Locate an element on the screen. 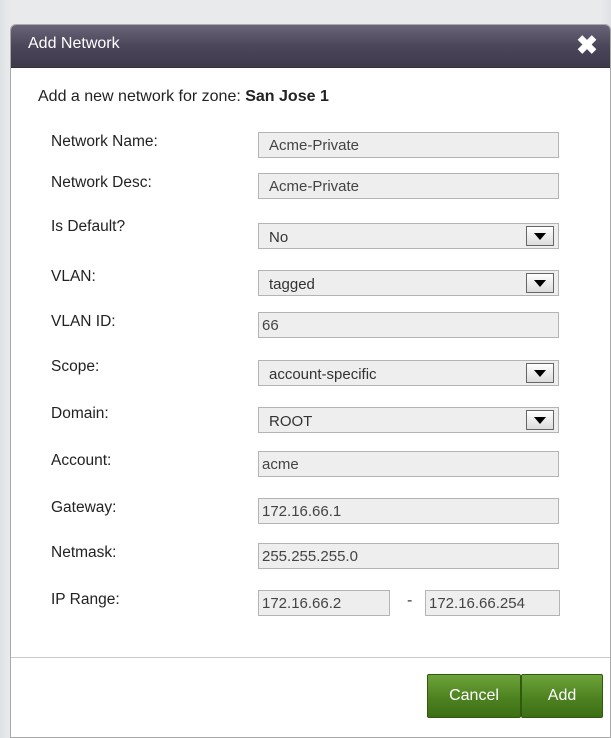  scope-label: Scope: is located at coordinates (75, 366).